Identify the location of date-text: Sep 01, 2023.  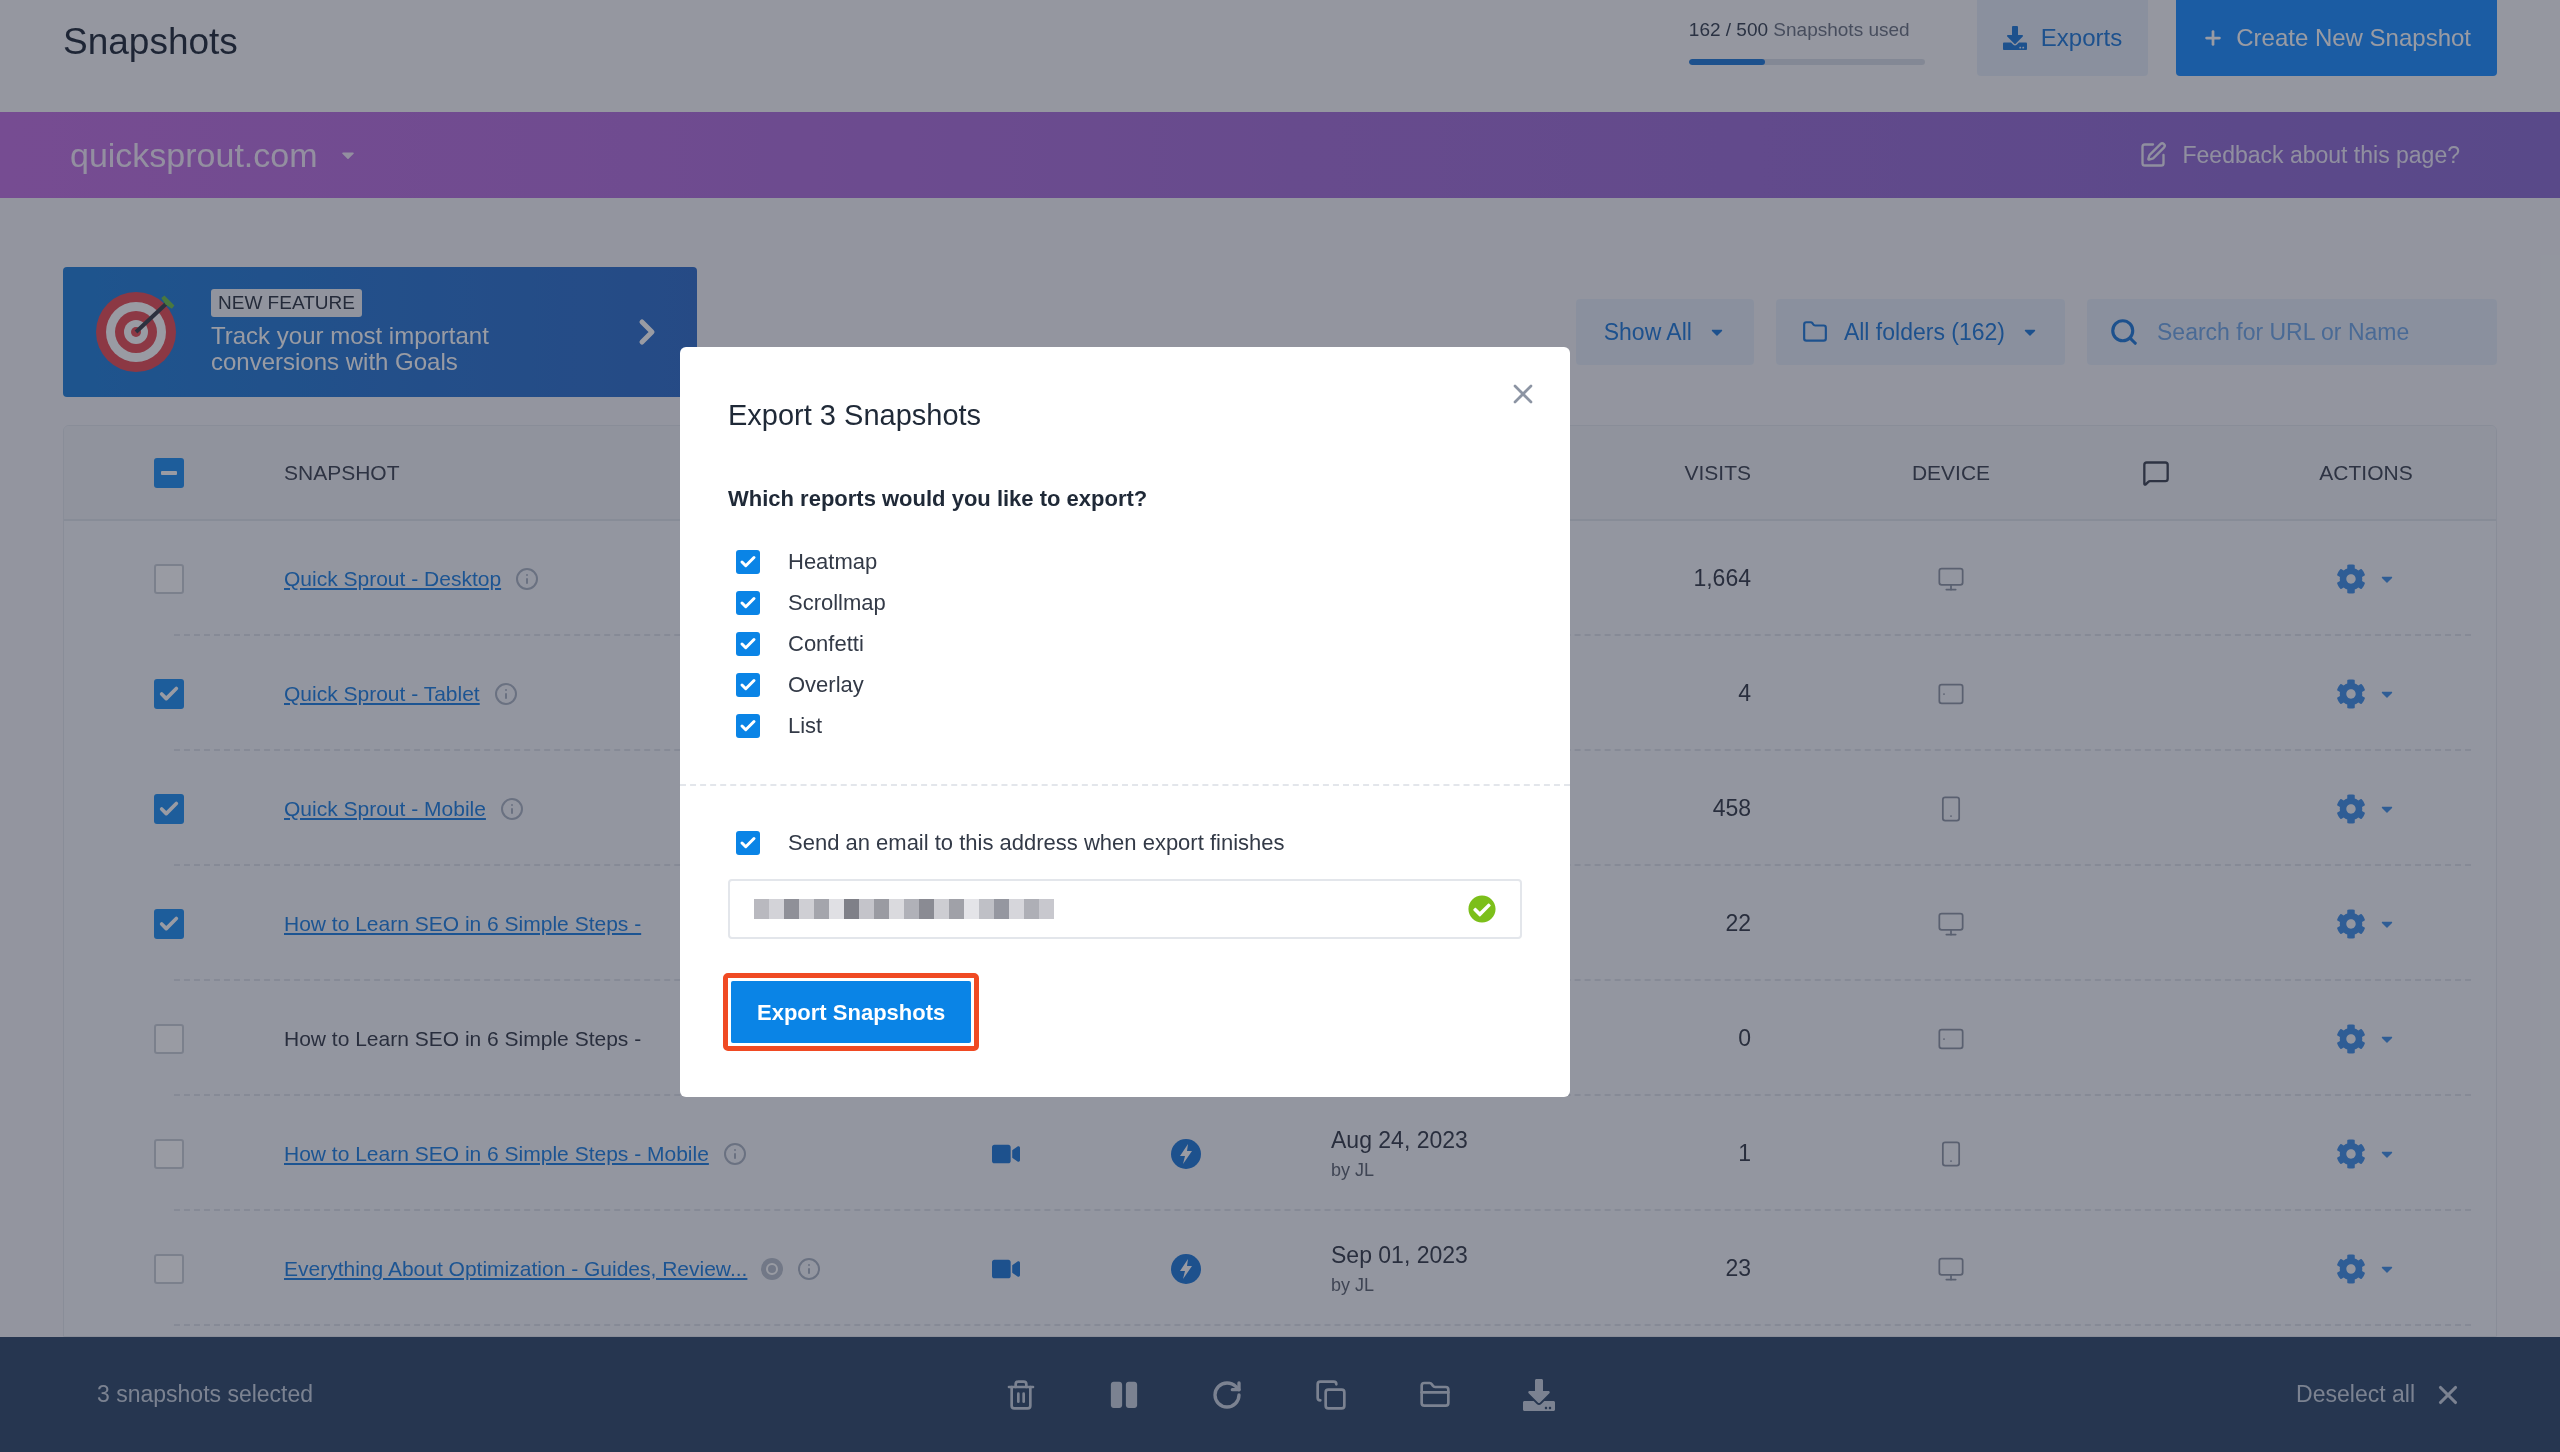
(1400, 1255).